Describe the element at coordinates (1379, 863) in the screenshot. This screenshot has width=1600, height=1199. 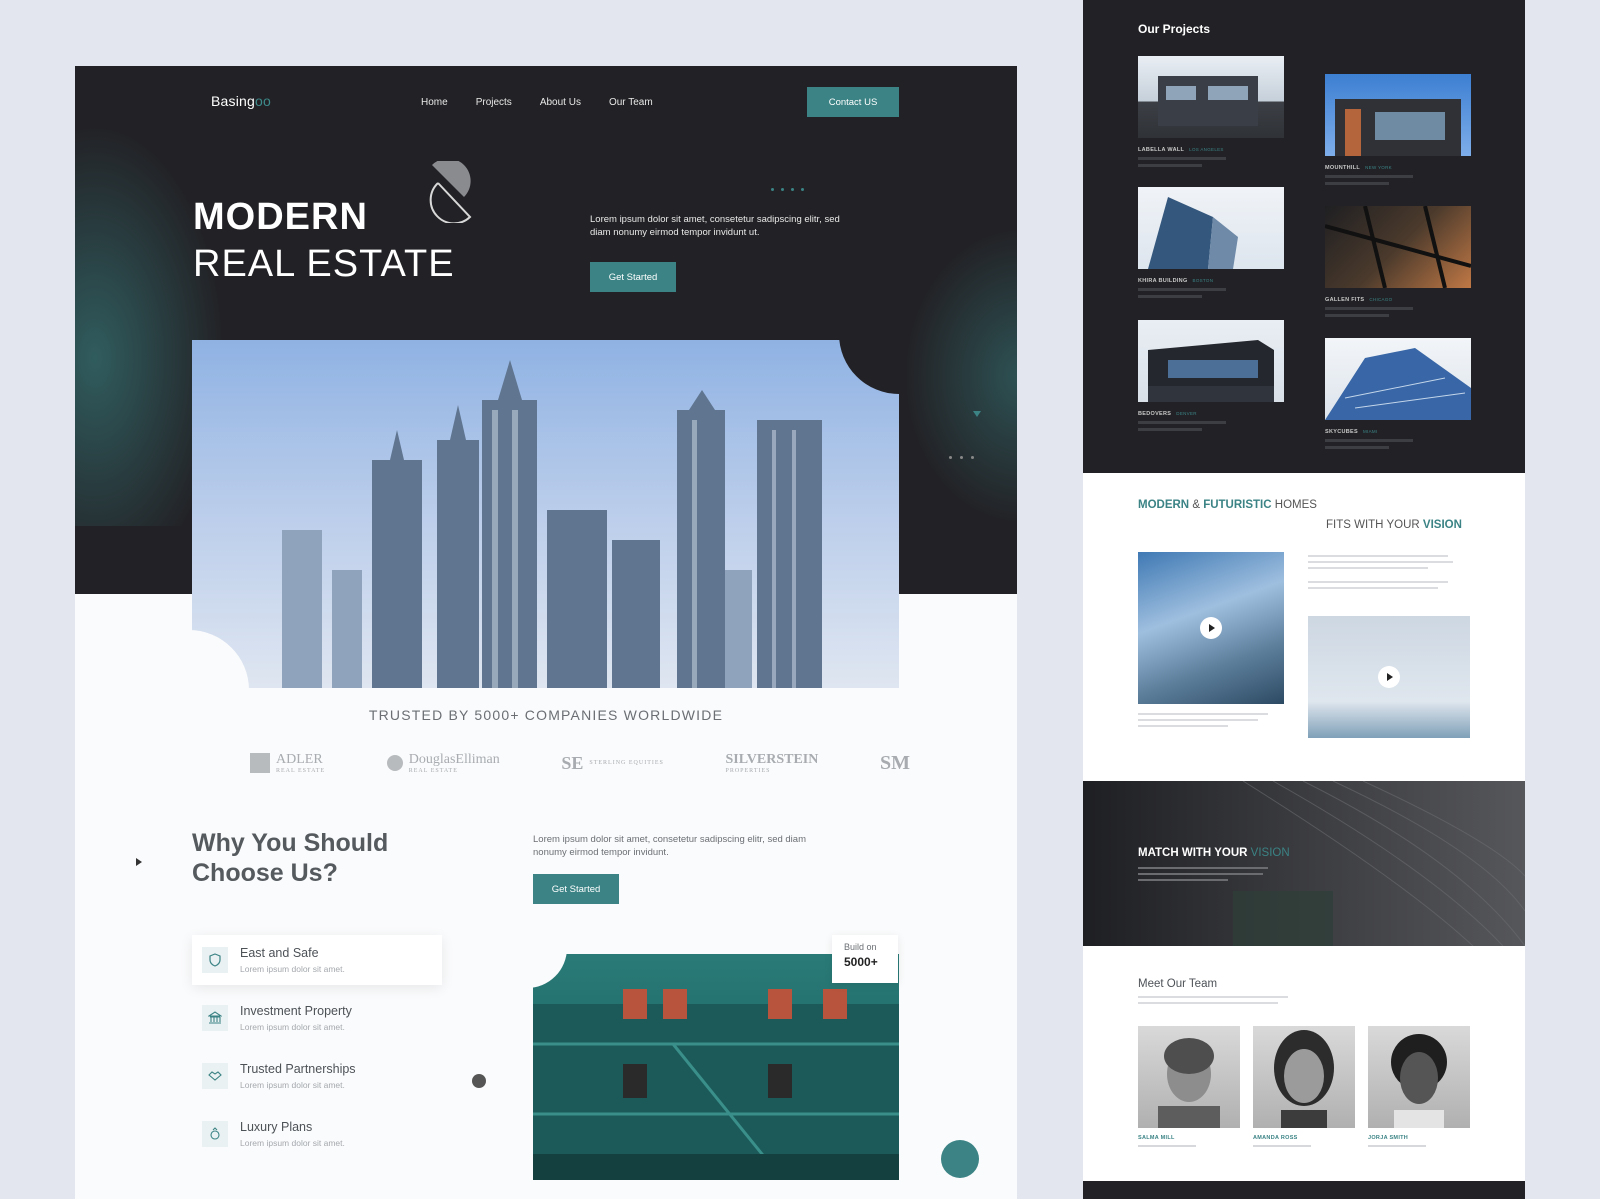
I see `tunnel-image` at that location.